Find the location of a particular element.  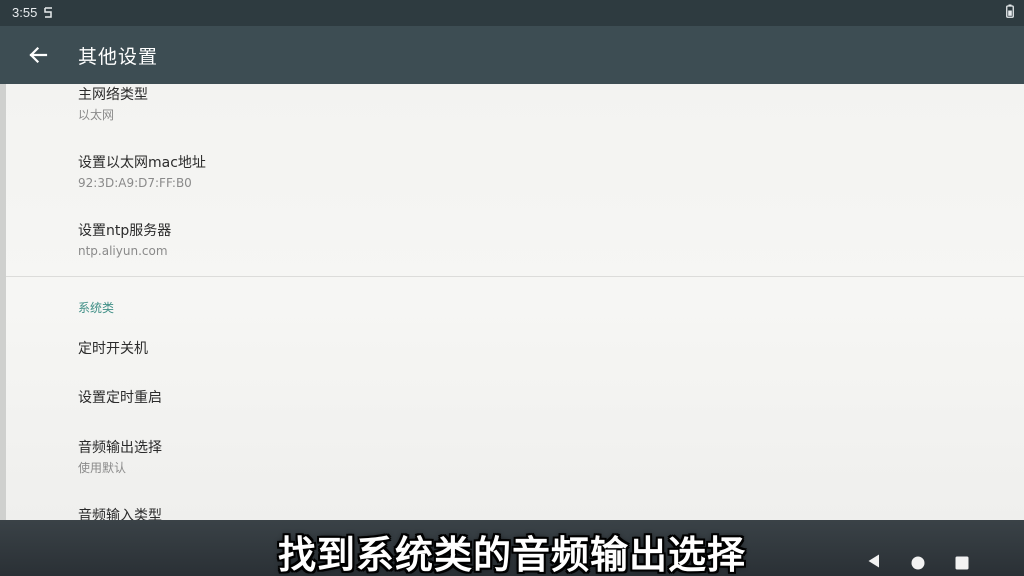

video-caption: 找到系统类的音频输出选择 is located at coordinates (512, 550).